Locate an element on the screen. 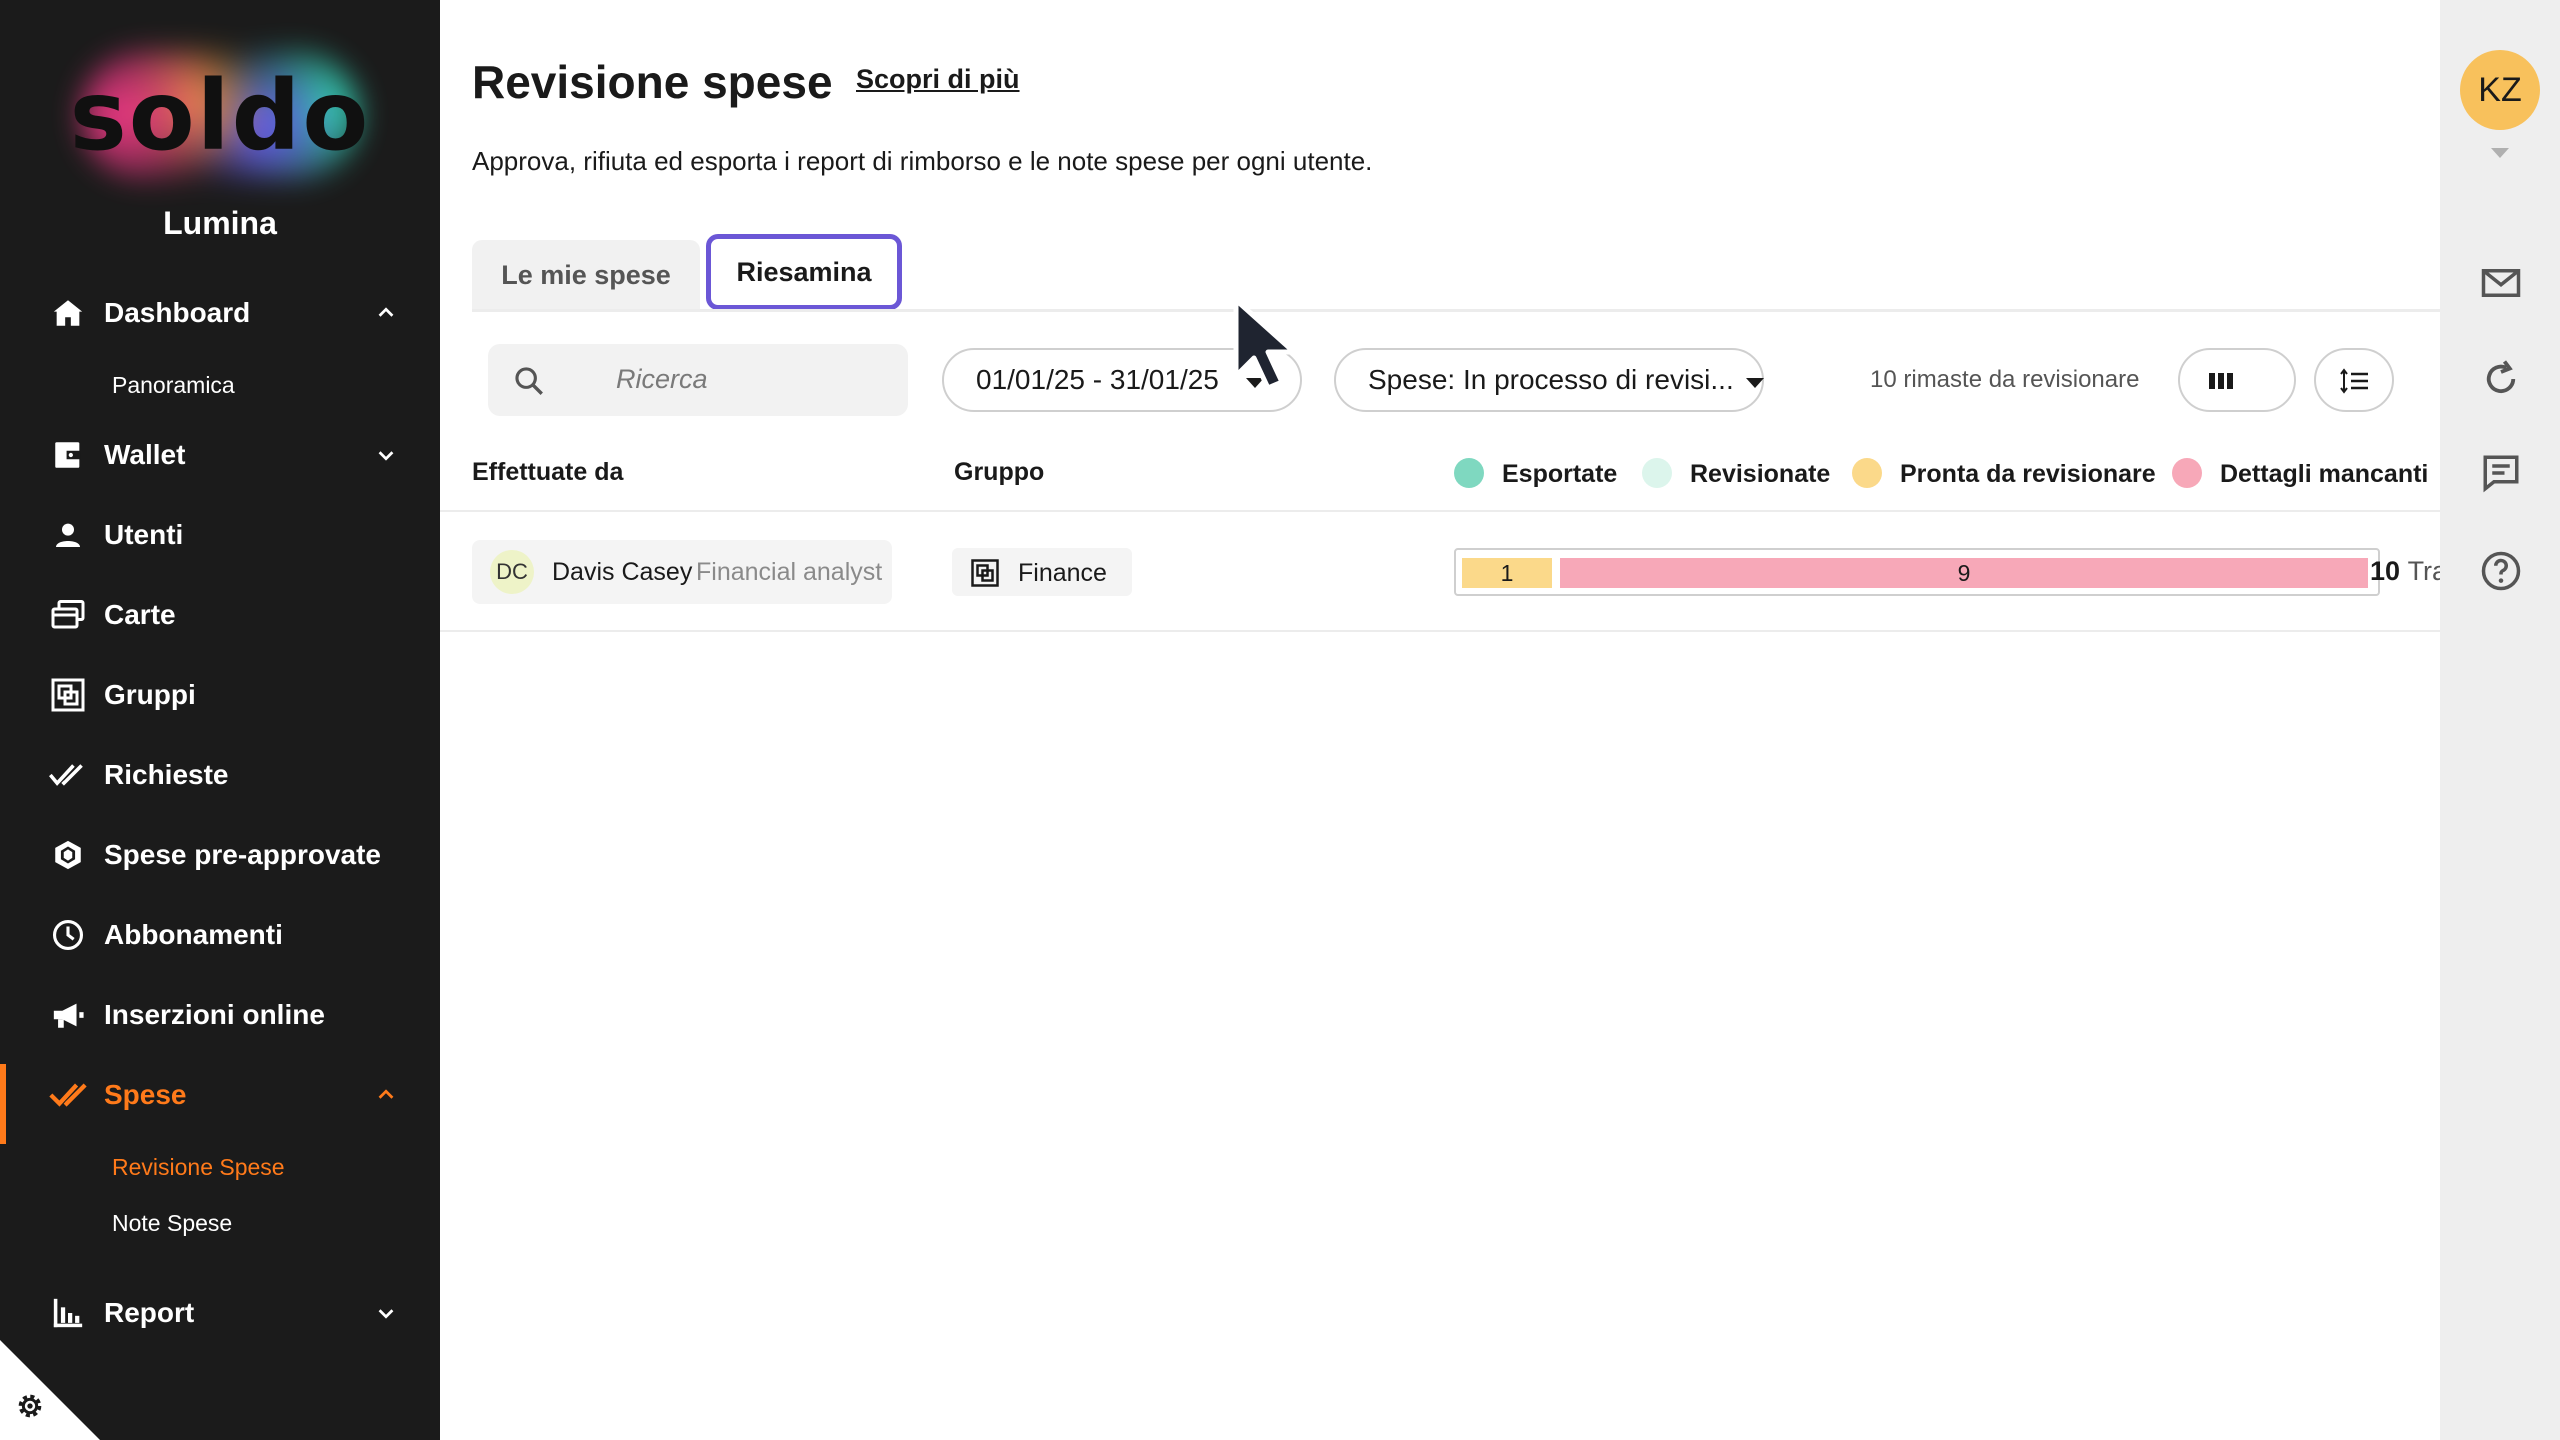 The height and width of the screenshot is (1440, 2560). user-avatar: KZ is located at coordinates (2500, 90).